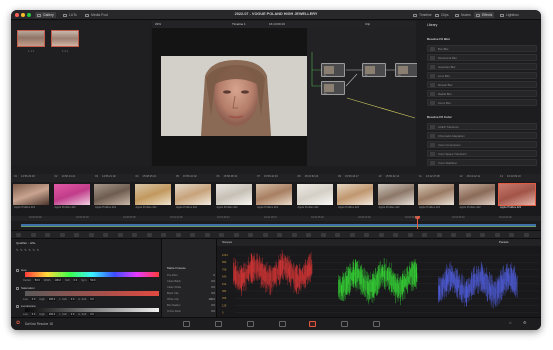 This screenshot has width=553, height=350. I want to click on fx-item: Chromatic Adaptation, so click(482, 135).